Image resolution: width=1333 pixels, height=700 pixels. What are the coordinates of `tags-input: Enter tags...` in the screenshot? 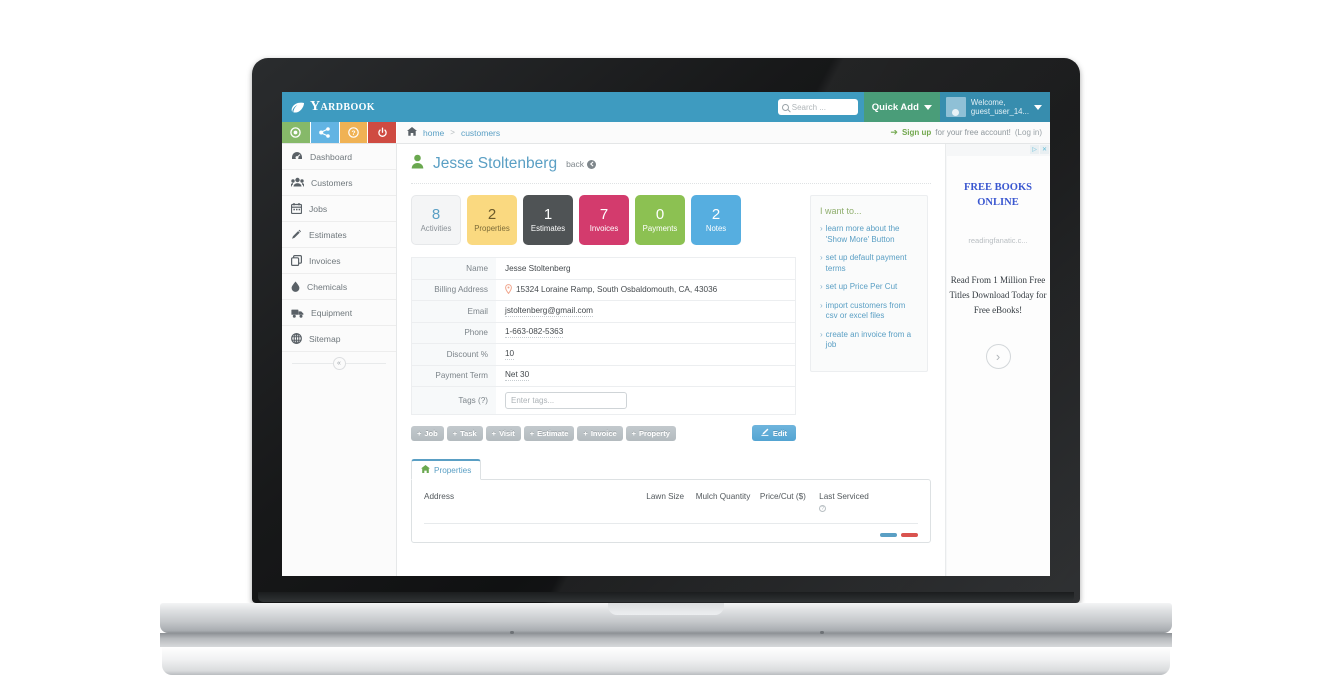 It's located at (566, 400).